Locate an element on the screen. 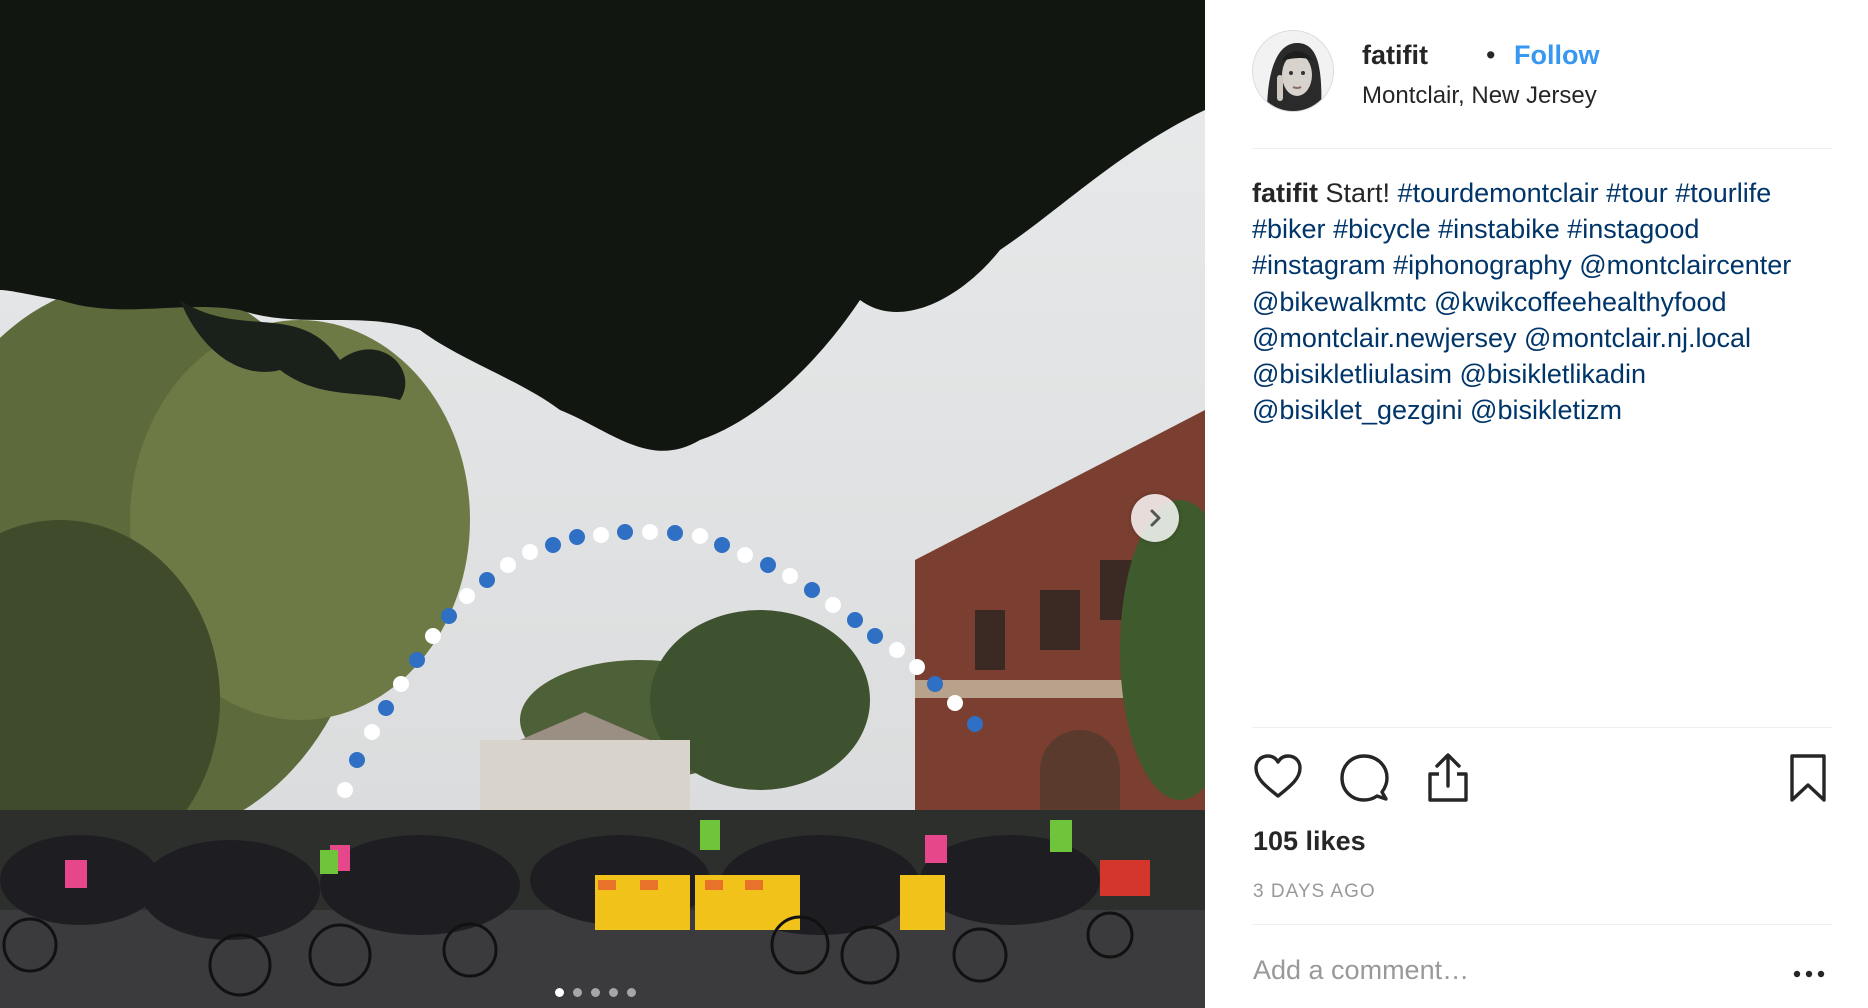 This screenshot has width=1868, height=1008. header-divider is located at coordinates (1542, 148).